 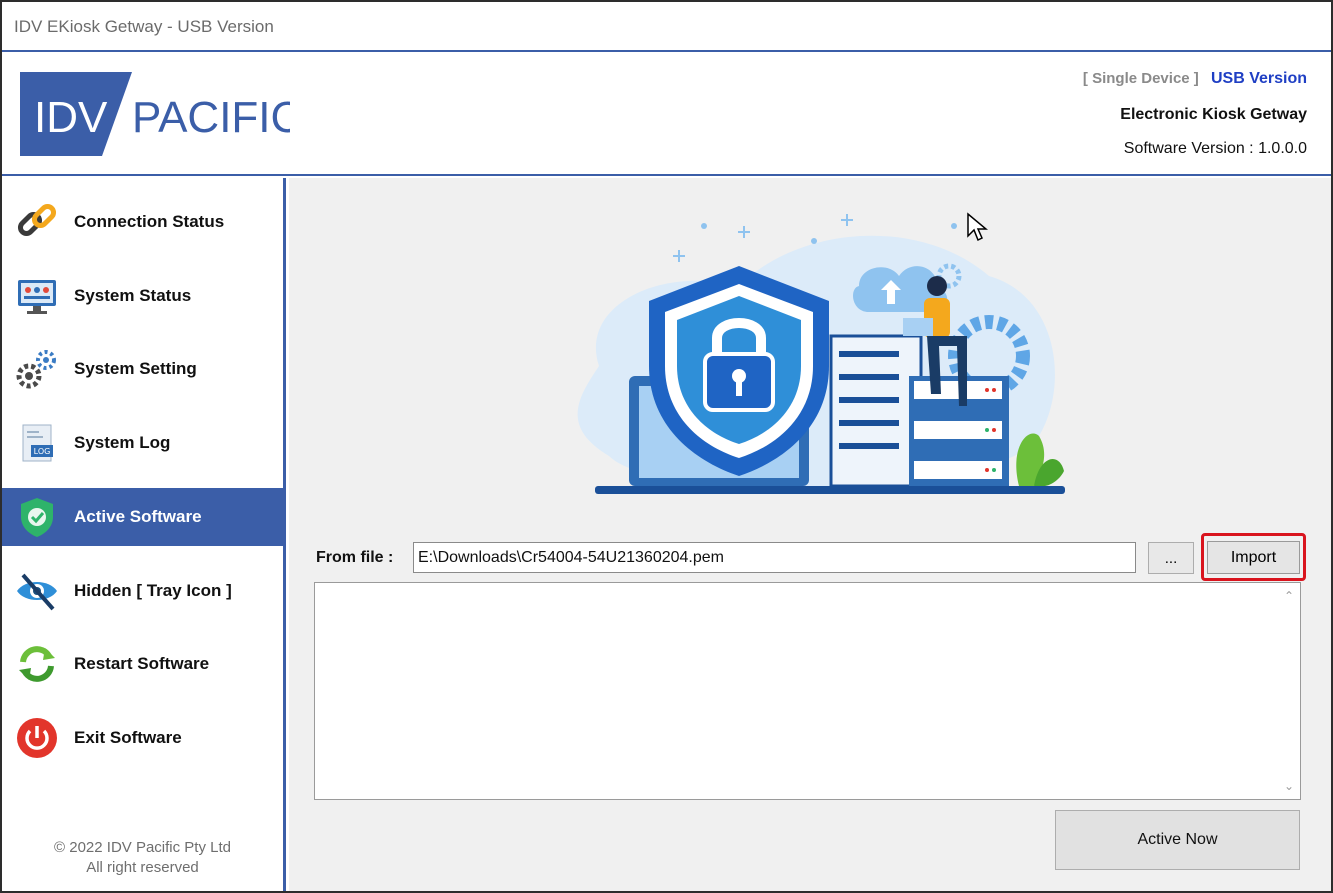 What do you see at coordinates (149, 221) in the screenshot?
I see `sidebar-item-label: Connection Status` at bounding box center [149, 221].